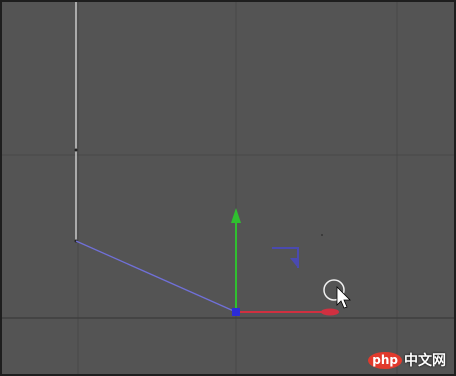 This screenshot has height=376, width=456. I want to click on spline-segment-diagonal, so click(156, 276).